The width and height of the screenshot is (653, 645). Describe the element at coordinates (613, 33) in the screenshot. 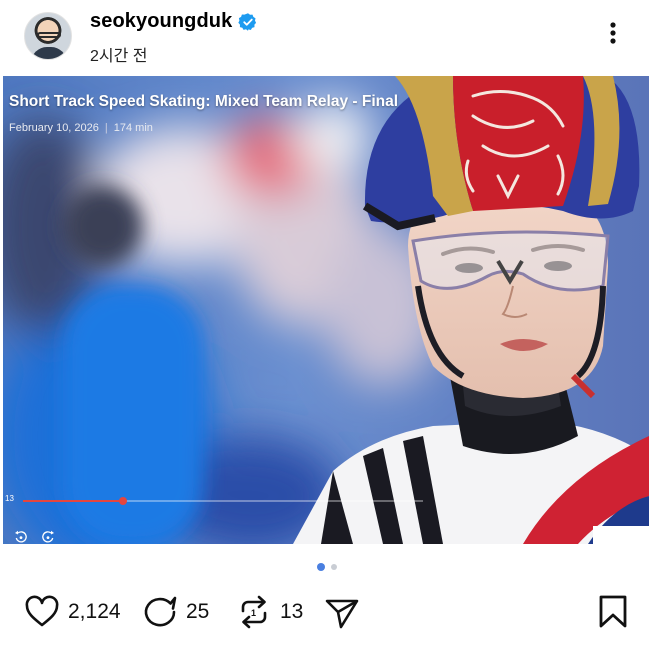

I see `more-vertical-icon` at that location.